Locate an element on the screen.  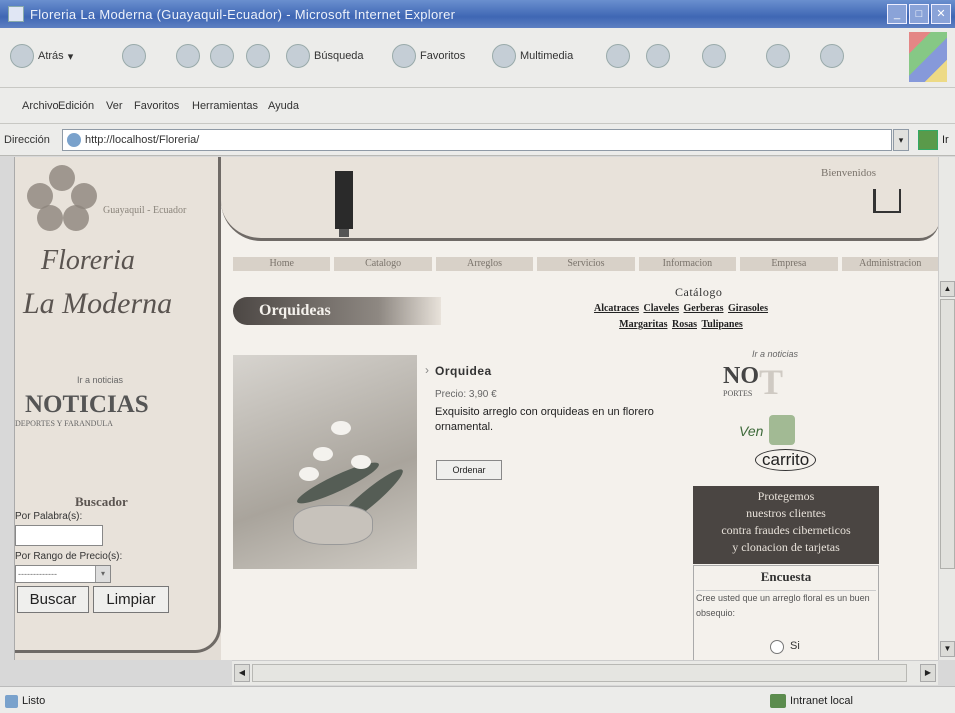
poll-option-label: Si is located at coordinates (795, 646).